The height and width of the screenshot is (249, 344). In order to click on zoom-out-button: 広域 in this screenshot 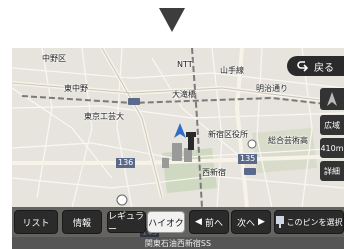, I will do `click(332, 125)`.